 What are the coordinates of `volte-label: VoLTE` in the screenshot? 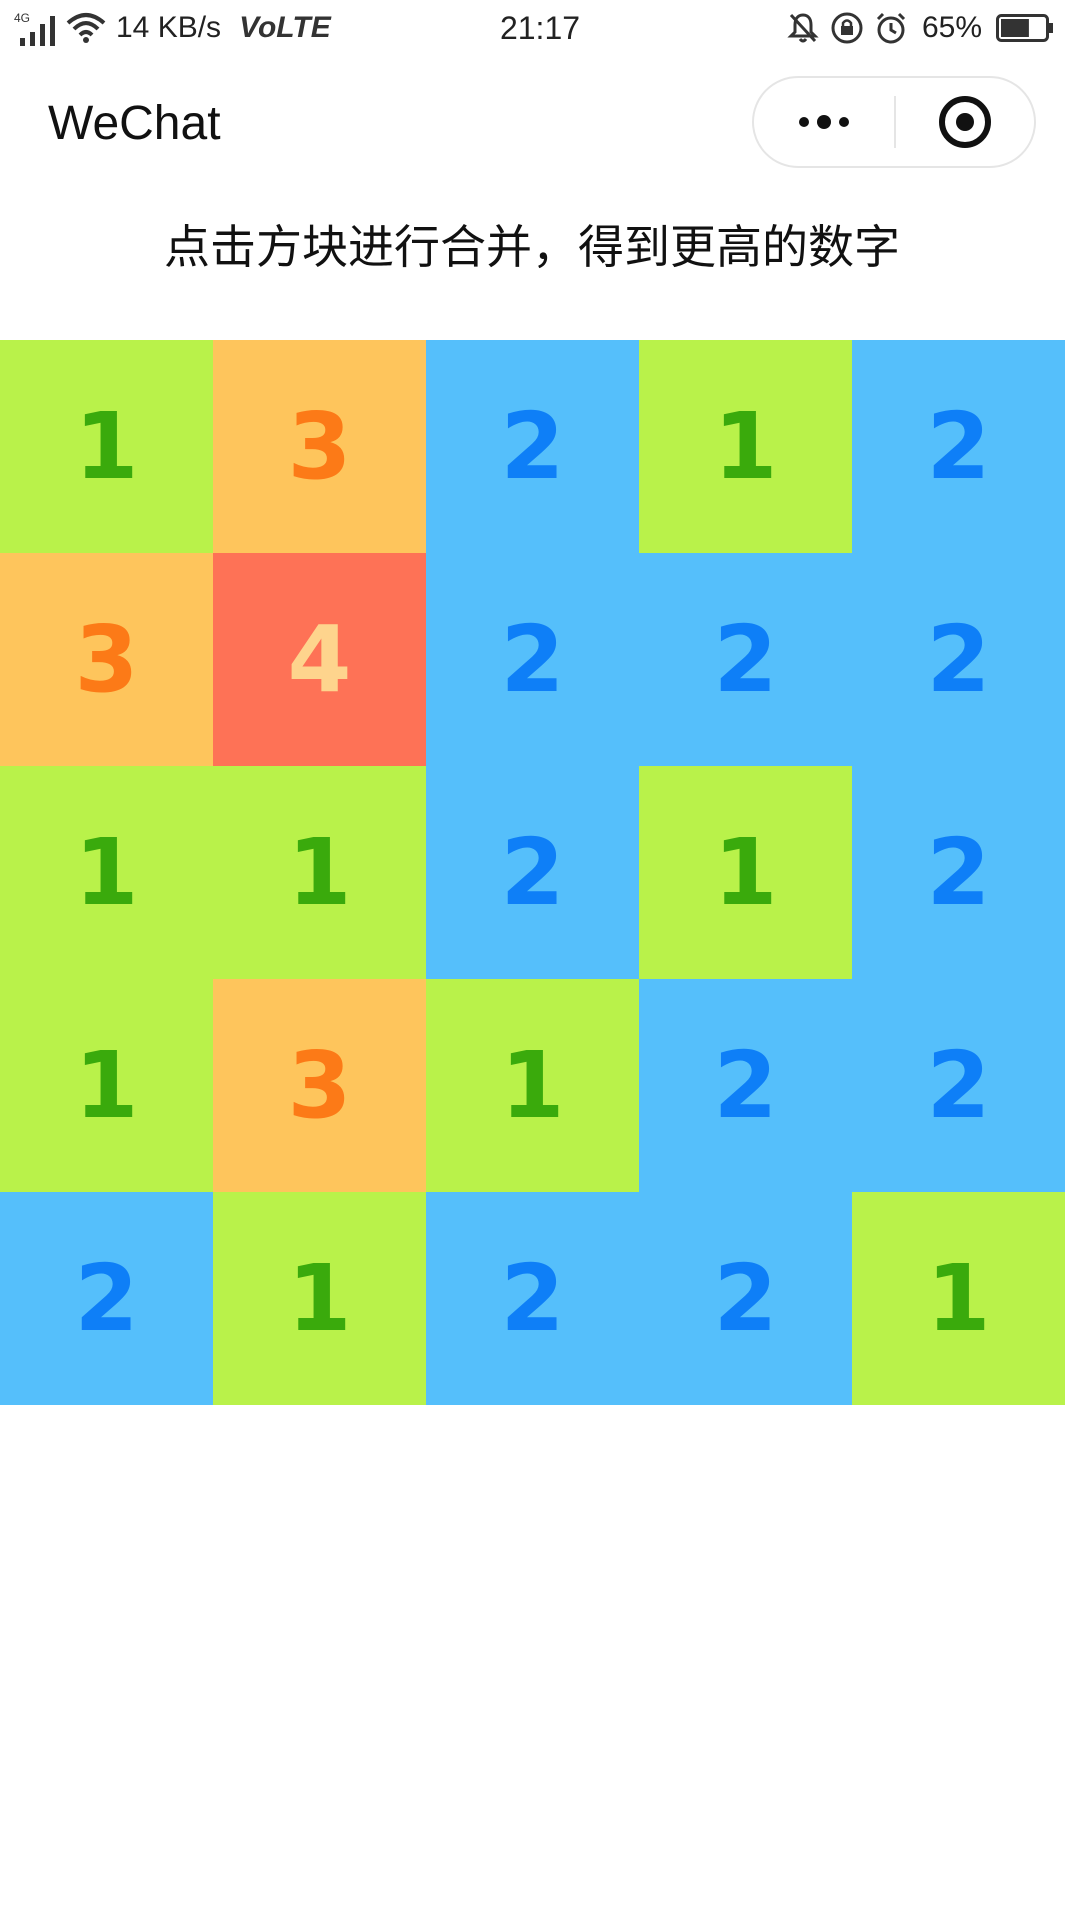 It's located at (285, 27).